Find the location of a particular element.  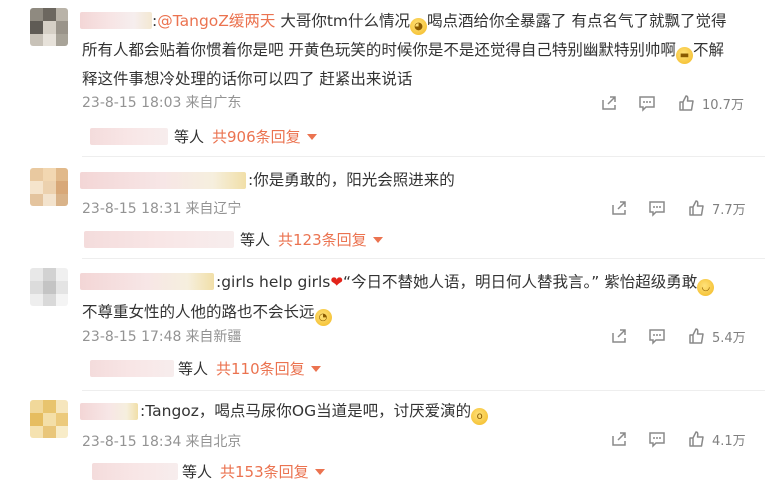

timestamp: 23-8-15 18:34 is located at coordinates (132, 442).